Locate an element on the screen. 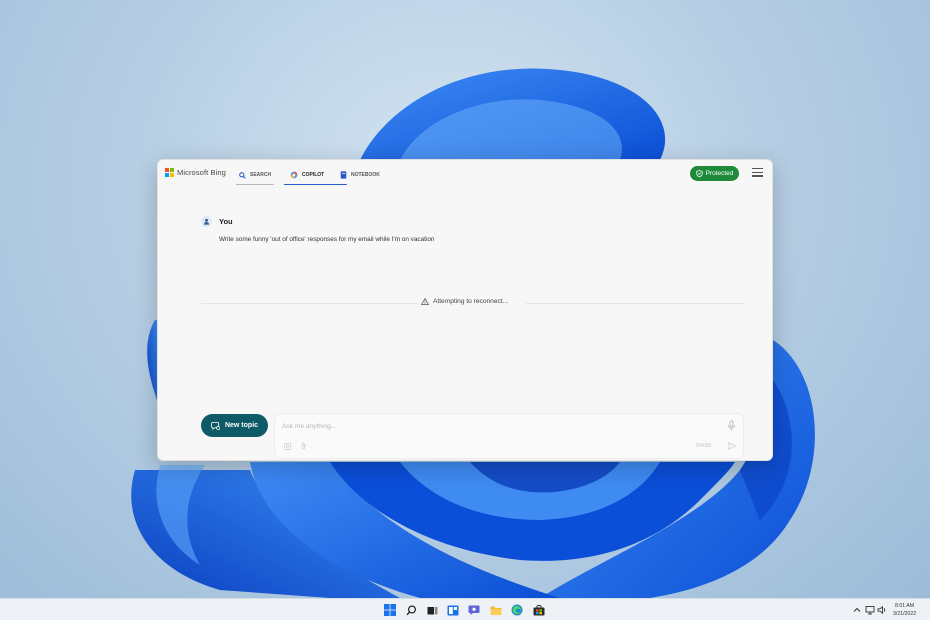  microphone-icon is located at coordinates (731, 425).